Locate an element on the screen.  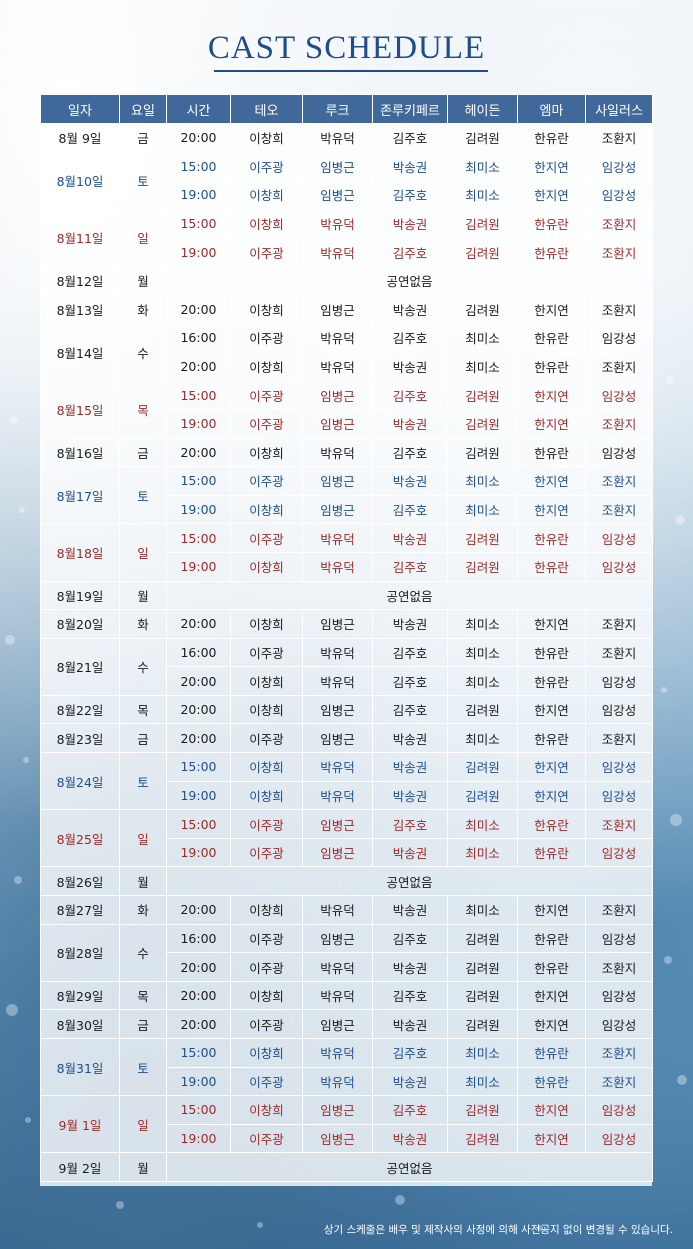
weekday-cell: 금 is located at coordinates (143, 452).